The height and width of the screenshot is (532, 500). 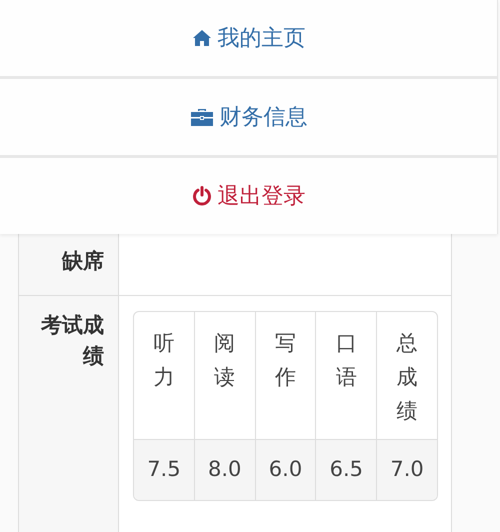 I want to click on score-value: 7.0, so click(x=407, y=470).